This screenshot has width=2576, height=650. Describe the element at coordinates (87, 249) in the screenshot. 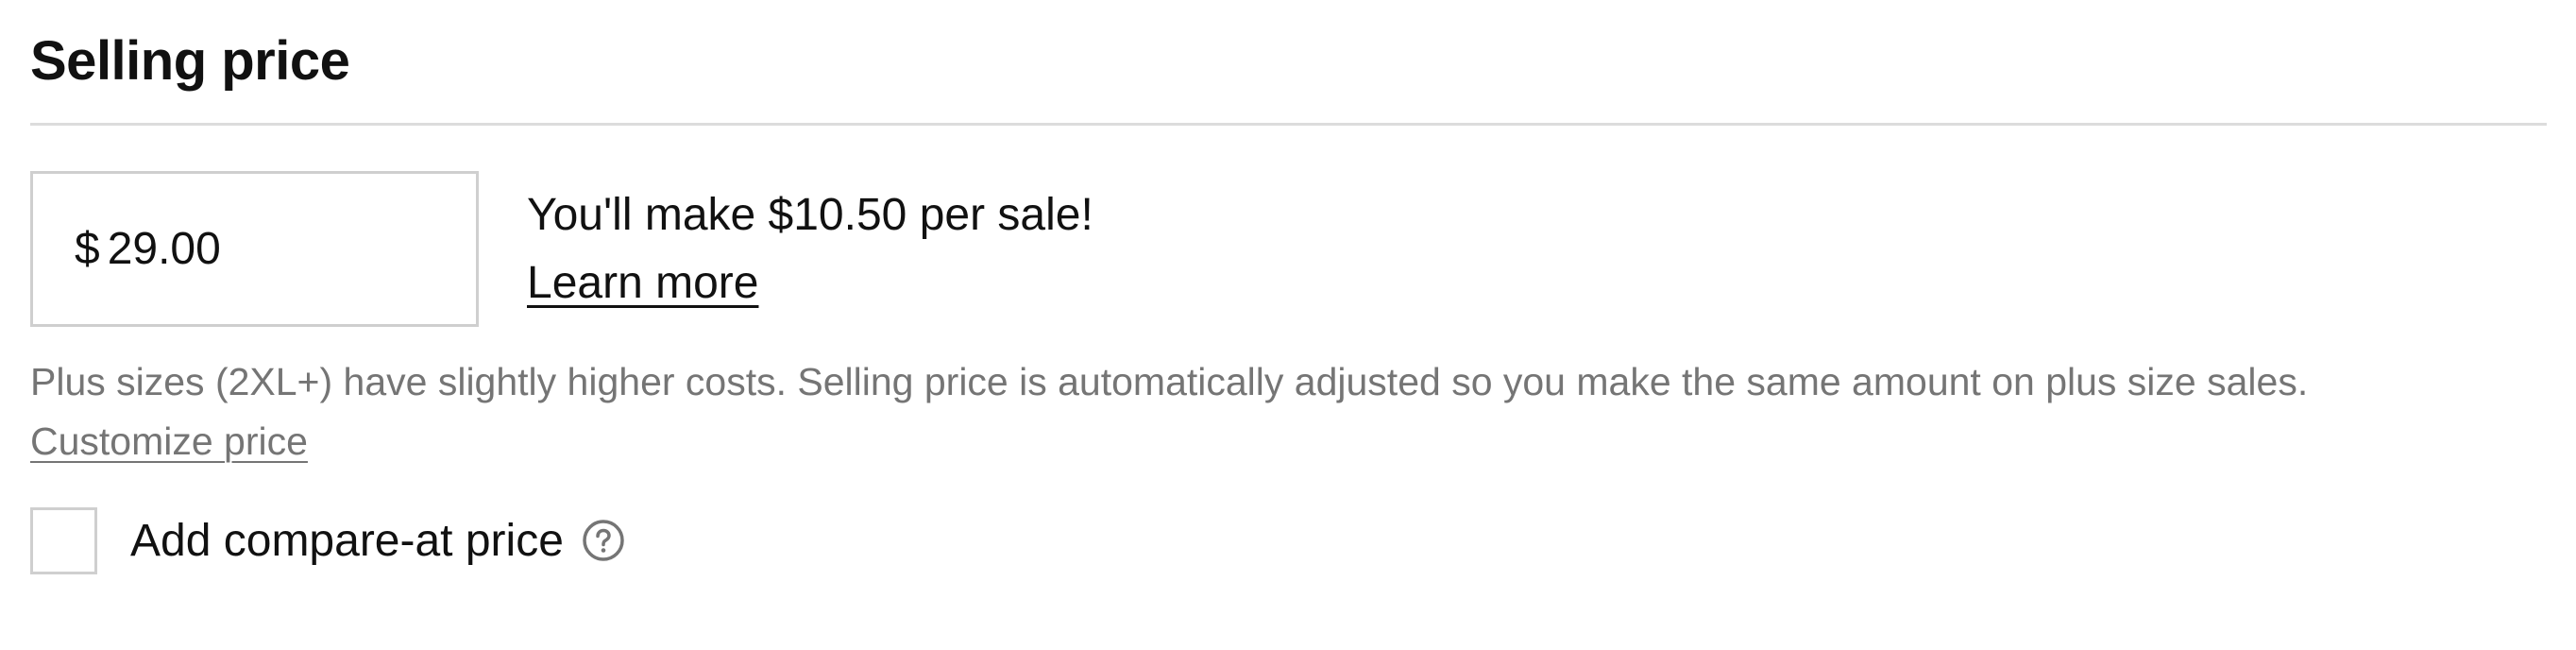

I see `currency-symbol: $` at that location.